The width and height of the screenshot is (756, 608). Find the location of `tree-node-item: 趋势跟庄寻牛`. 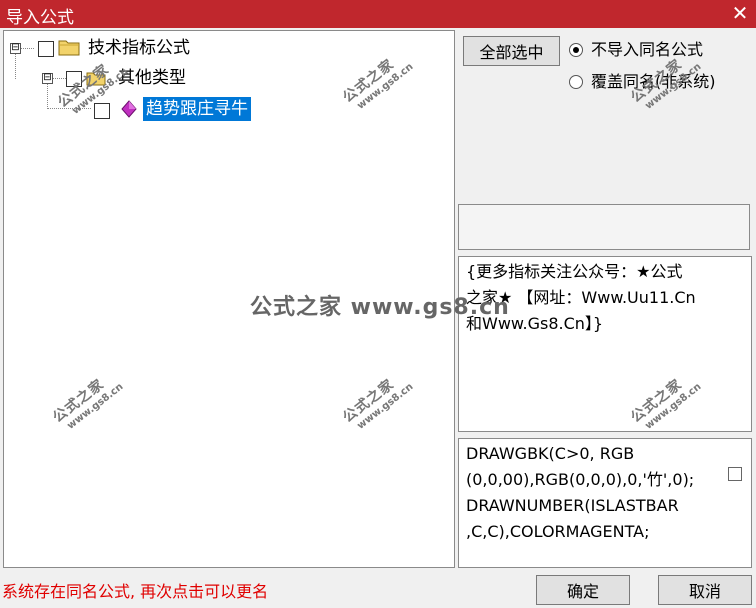

tree-node-item: 趋势跟庄寻牛 is located at coordinates (154, 109).